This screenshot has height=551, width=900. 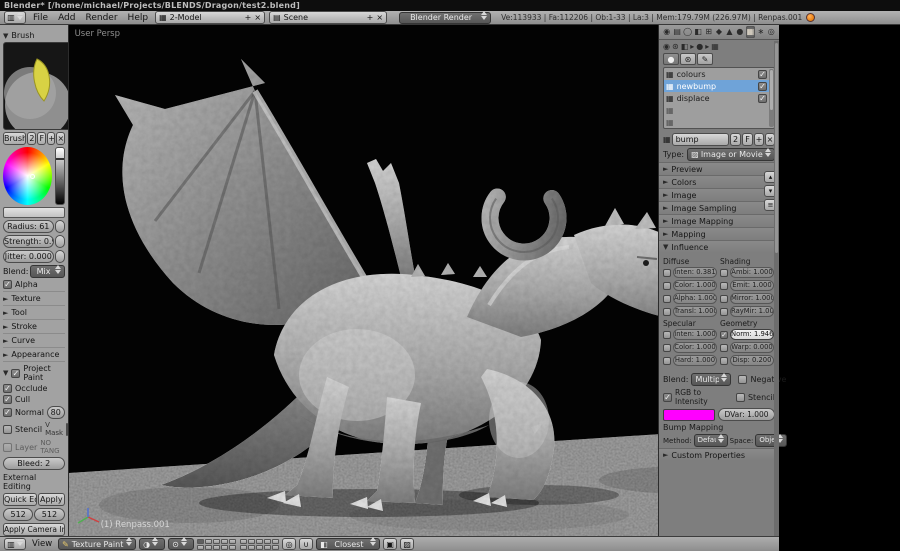 What do you see at coordinates (42, 544) in the screenshot?
I see `view-menu: View` at bounding box center [42, 544].